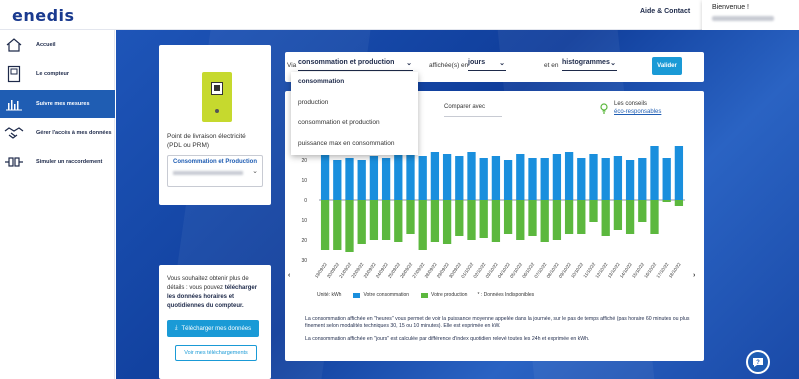  Describe the element at coordinates (43, 15) in the screenshot. I see `enedis-logo: enedis` at that location.